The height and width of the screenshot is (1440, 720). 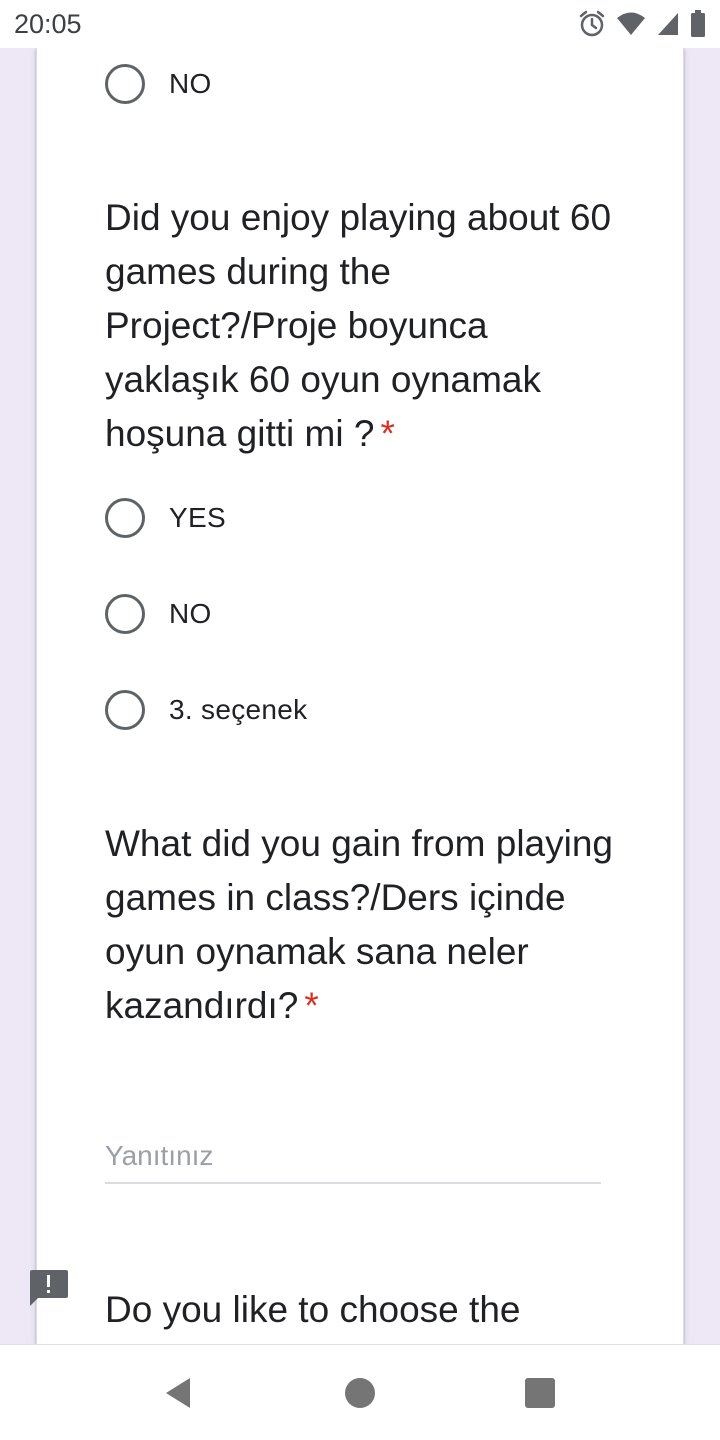 I want to click on status-icons, so click(x=642, y=24).